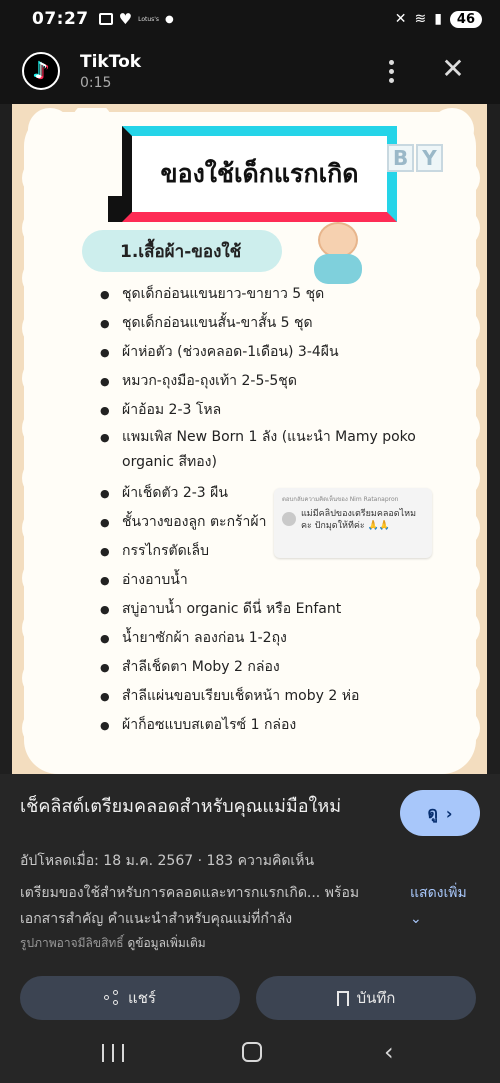  I want to click on list-item: สำลีแผ่นขอบเรียบเช็ดหน้า moby 2 ห่อ, so click(270, 696).